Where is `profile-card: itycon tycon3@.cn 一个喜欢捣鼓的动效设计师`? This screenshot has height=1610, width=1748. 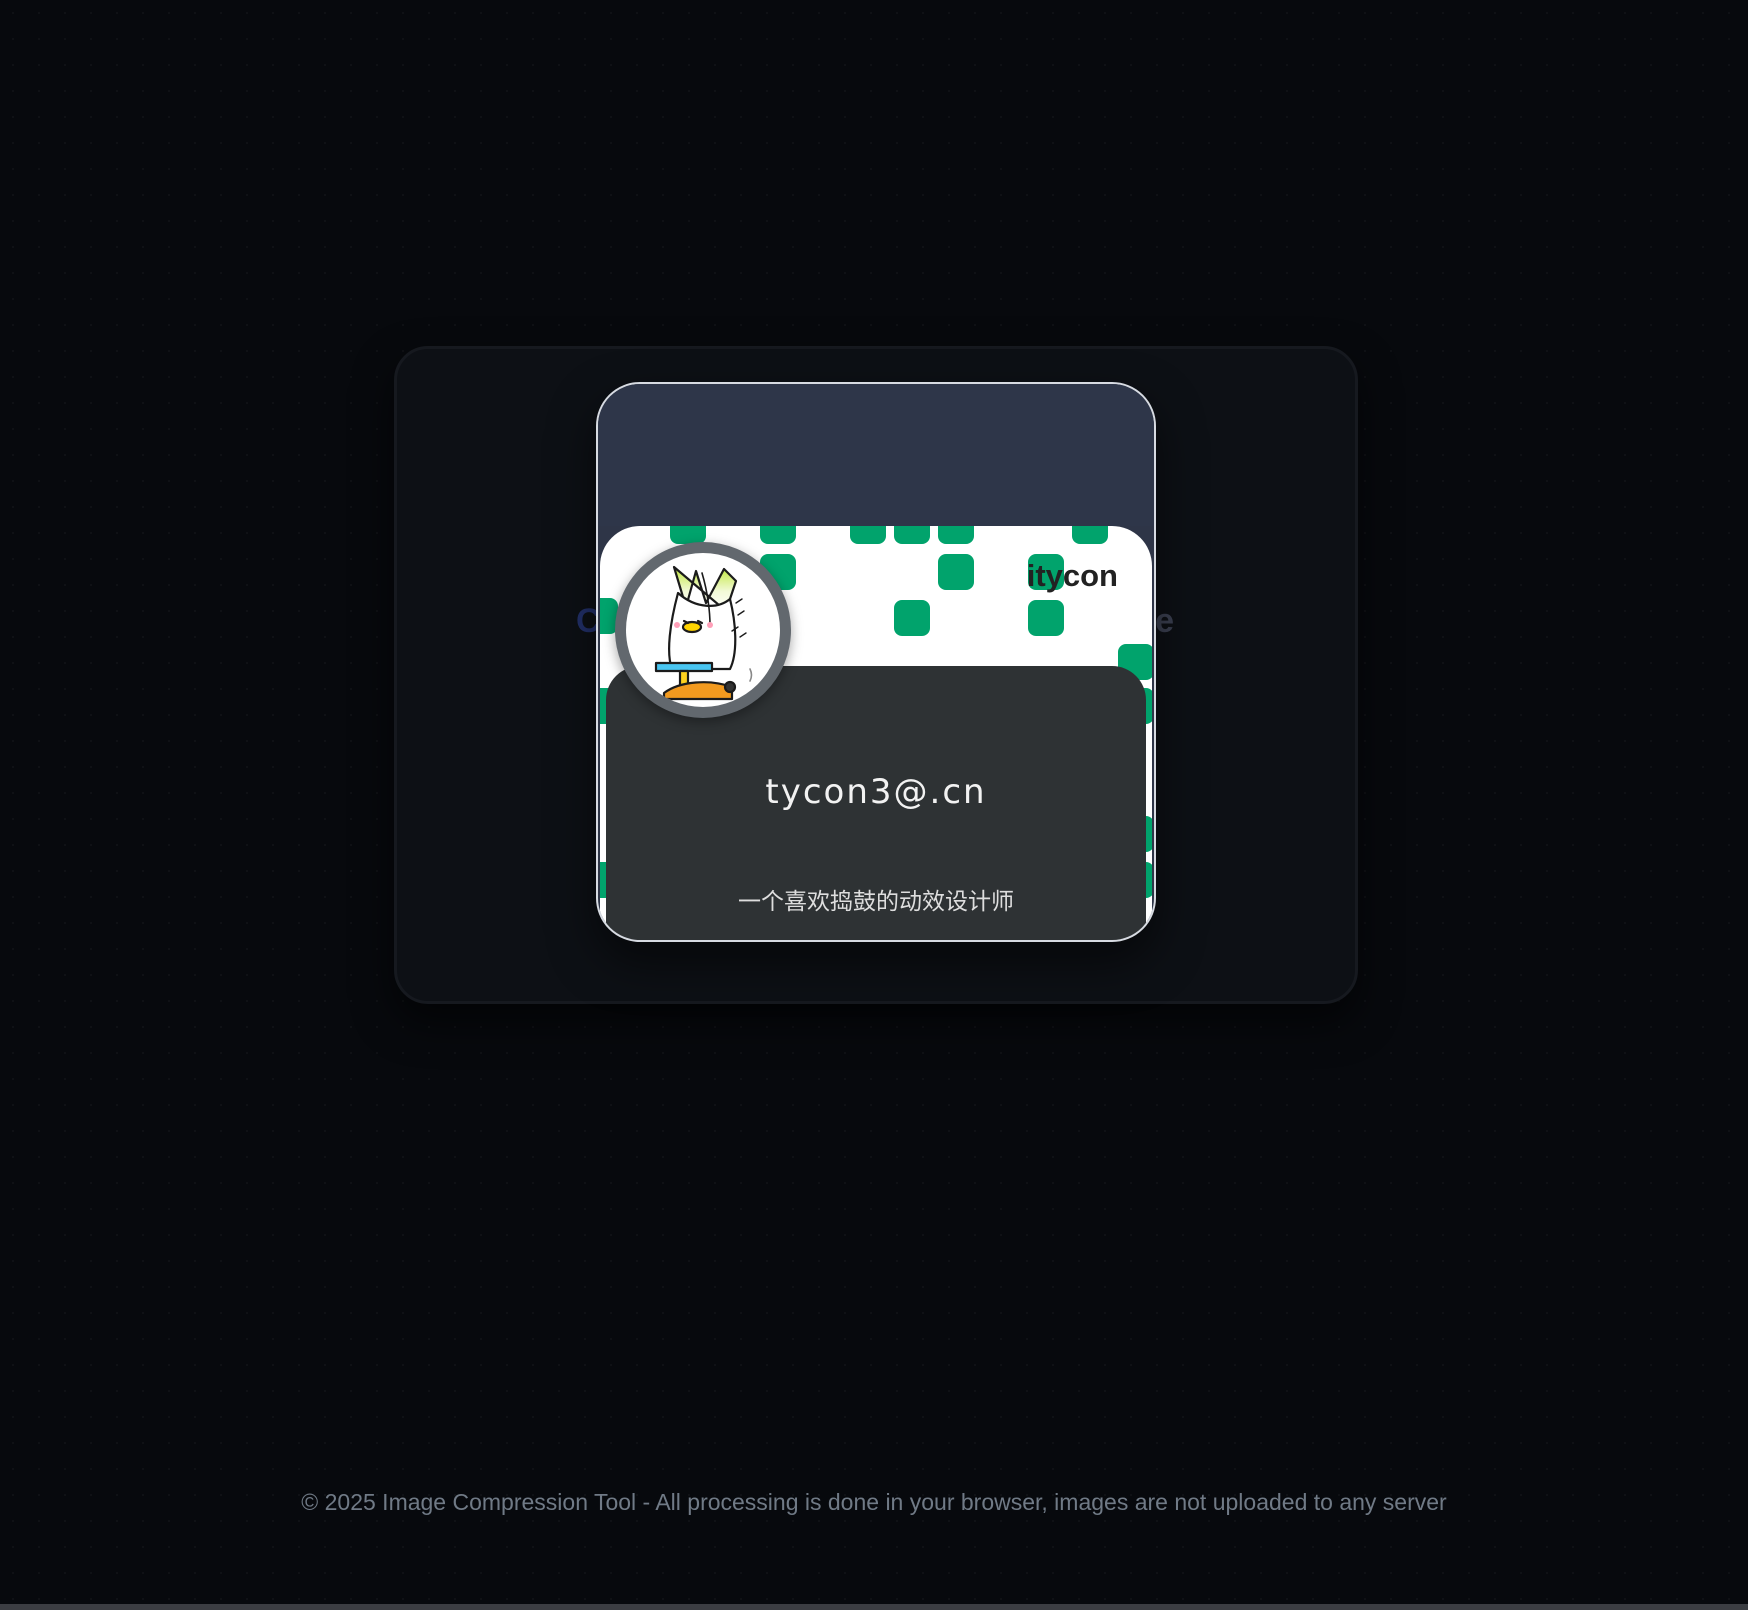
profile-card: itycon tycon3@.cn 一个喜欢捣鼓的动效设计师 is located at coordinates (876, 662).